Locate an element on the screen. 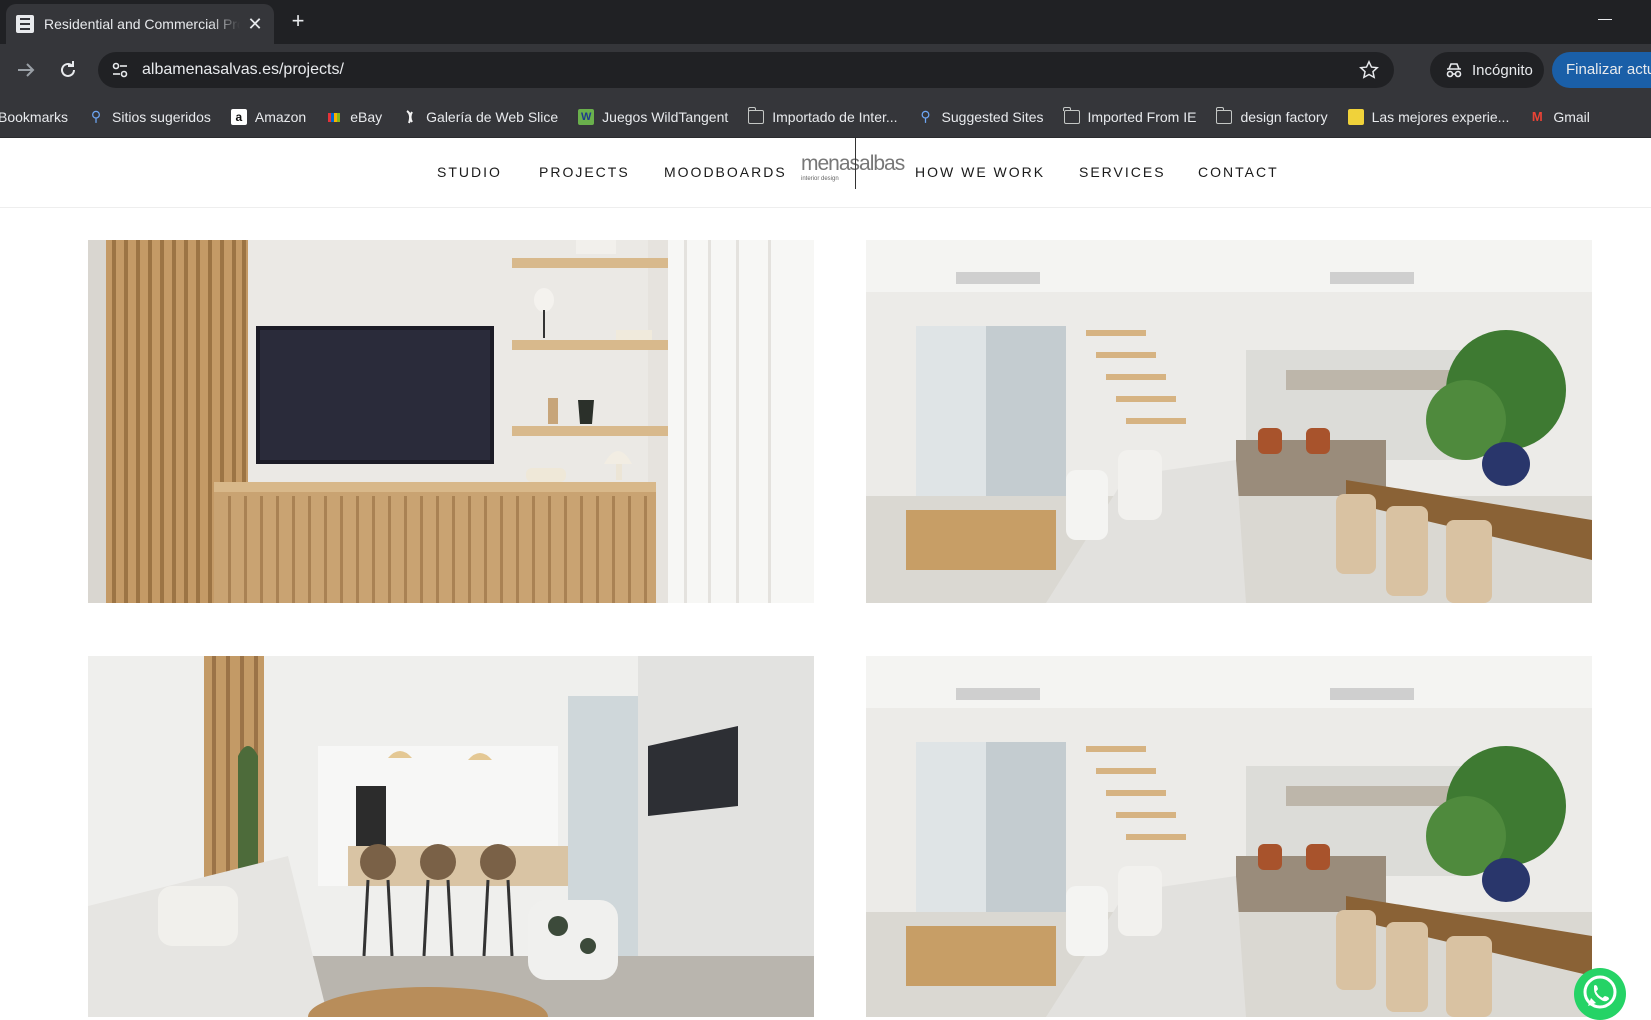 This screenshot has width=1651, height=1020. bookmark-label: Bookmarks is located at coordinates (34, 116).